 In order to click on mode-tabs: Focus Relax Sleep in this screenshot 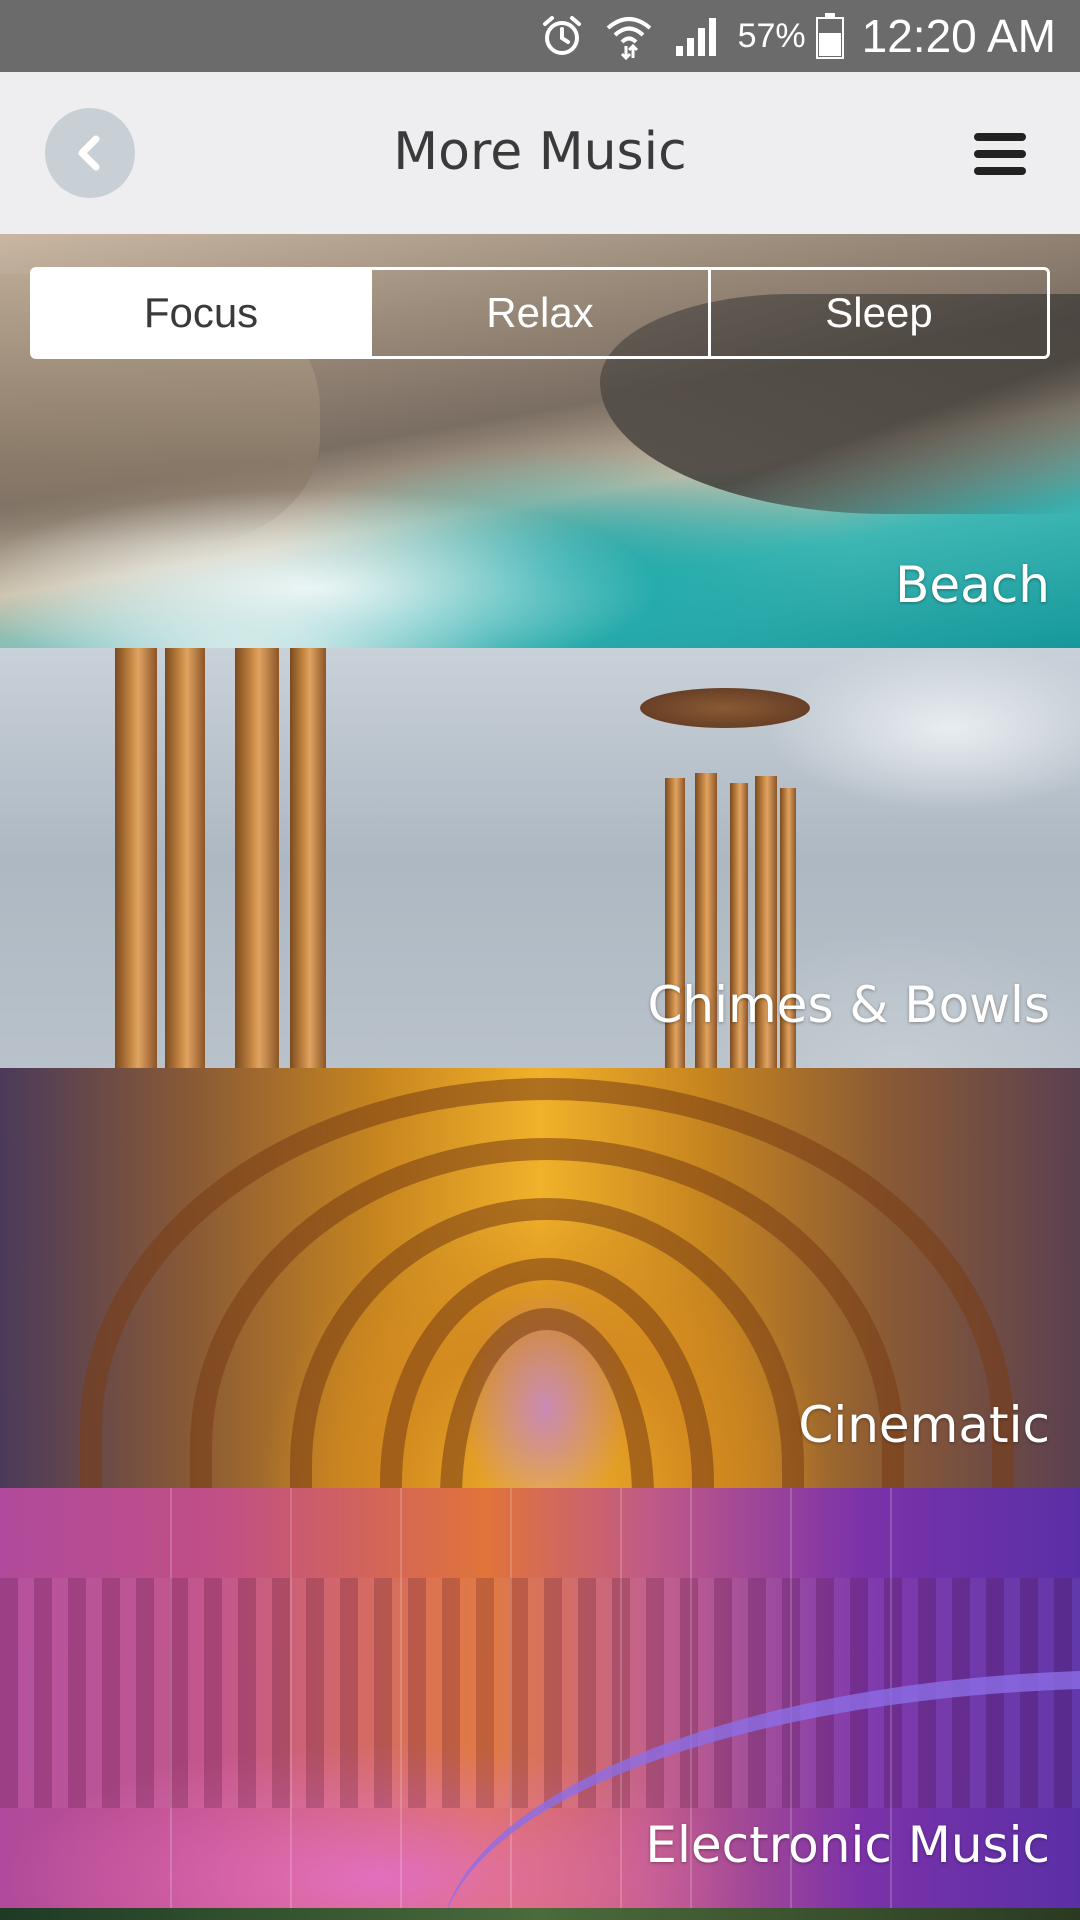, I will do `click(540, 313)`.